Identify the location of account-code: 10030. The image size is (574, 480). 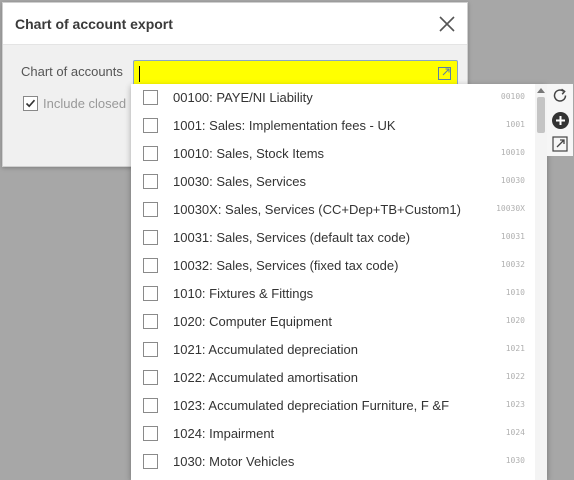
(512, 180).